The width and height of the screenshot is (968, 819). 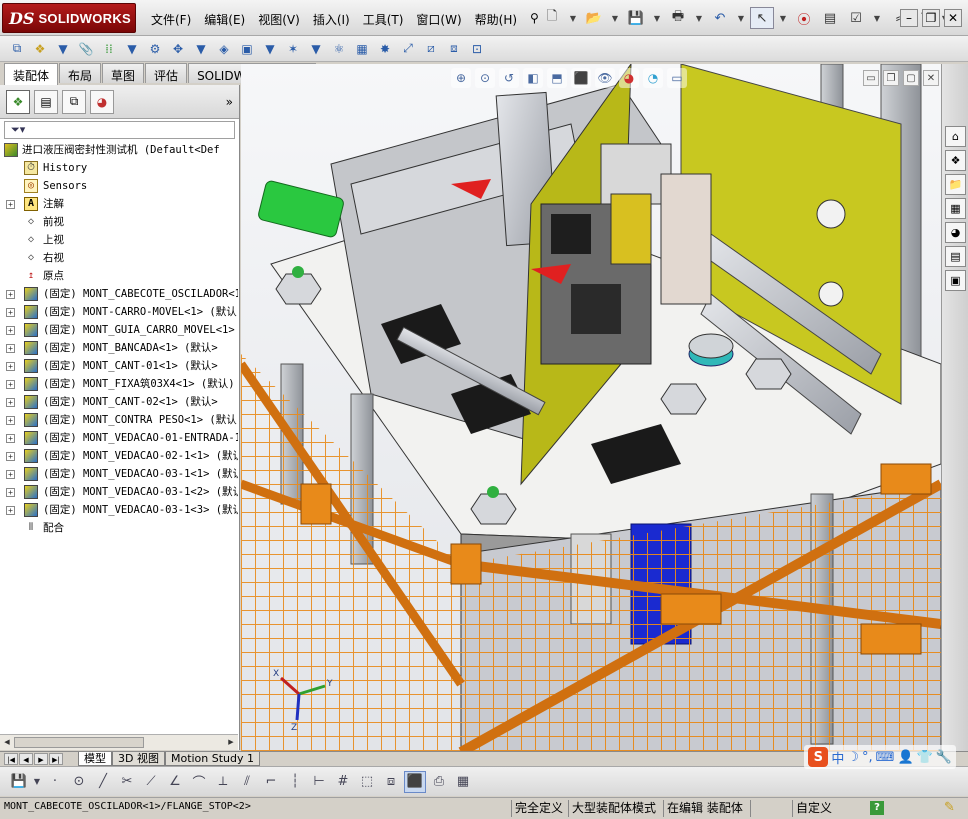 I want to click on tree-item: + (固定) MONT_VEDACAO-02-1<1> (默认, so click(x=119, y=456).